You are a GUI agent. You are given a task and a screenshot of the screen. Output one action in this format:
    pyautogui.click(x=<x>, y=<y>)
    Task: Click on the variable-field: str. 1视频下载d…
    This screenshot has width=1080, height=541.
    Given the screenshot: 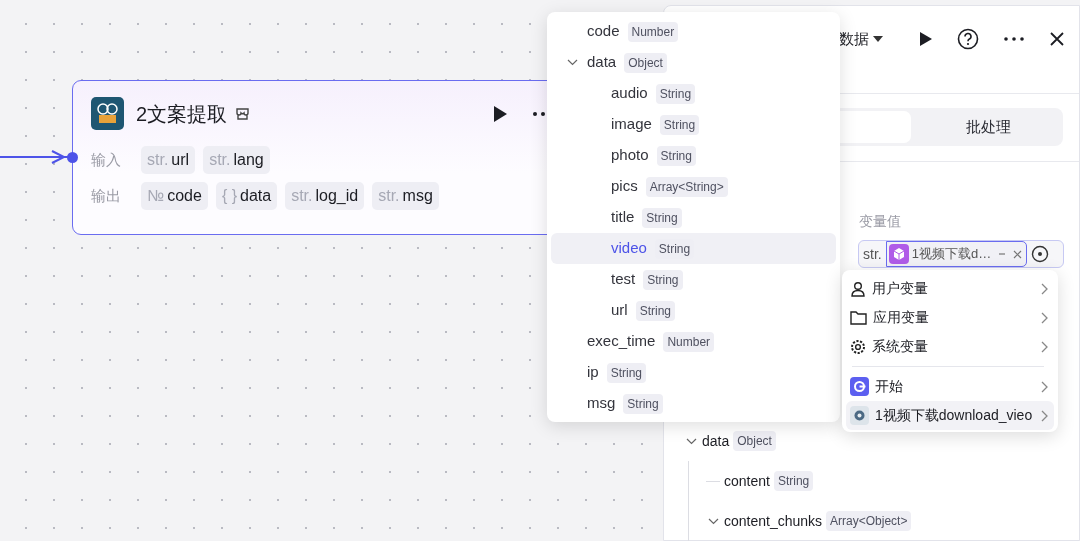 What is the action you would take?
    pyautogui.click(x=961, y=254)
    